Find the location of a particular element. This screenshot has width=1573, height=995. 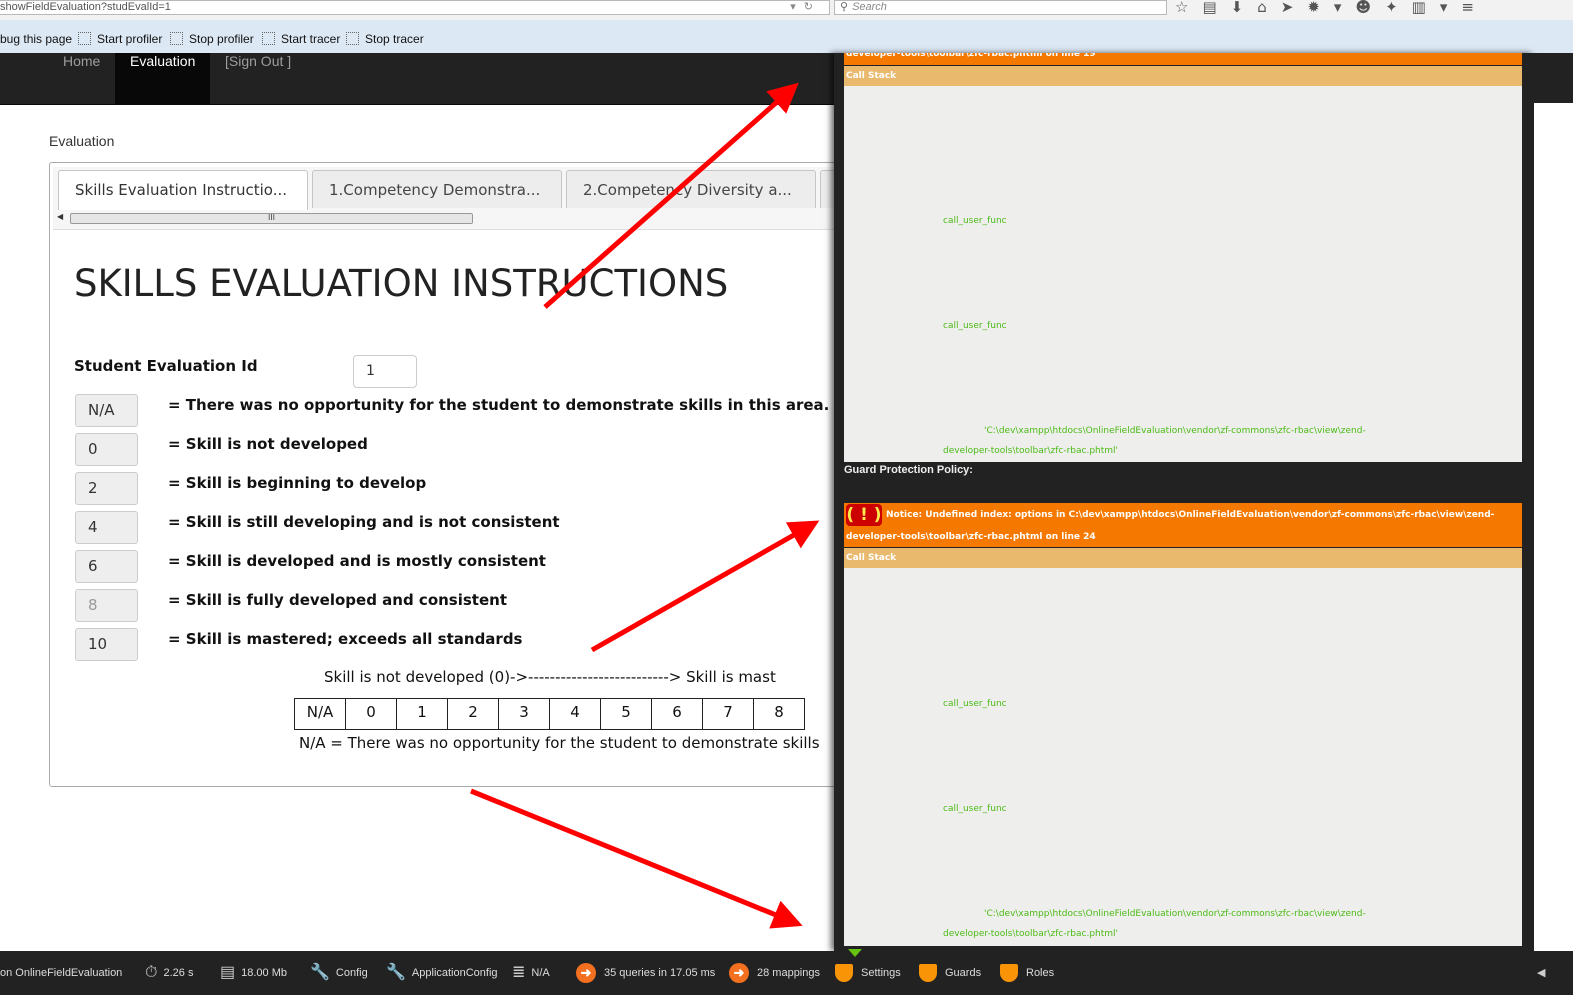

guards-label: Guards is located at coordinates (963, 973).